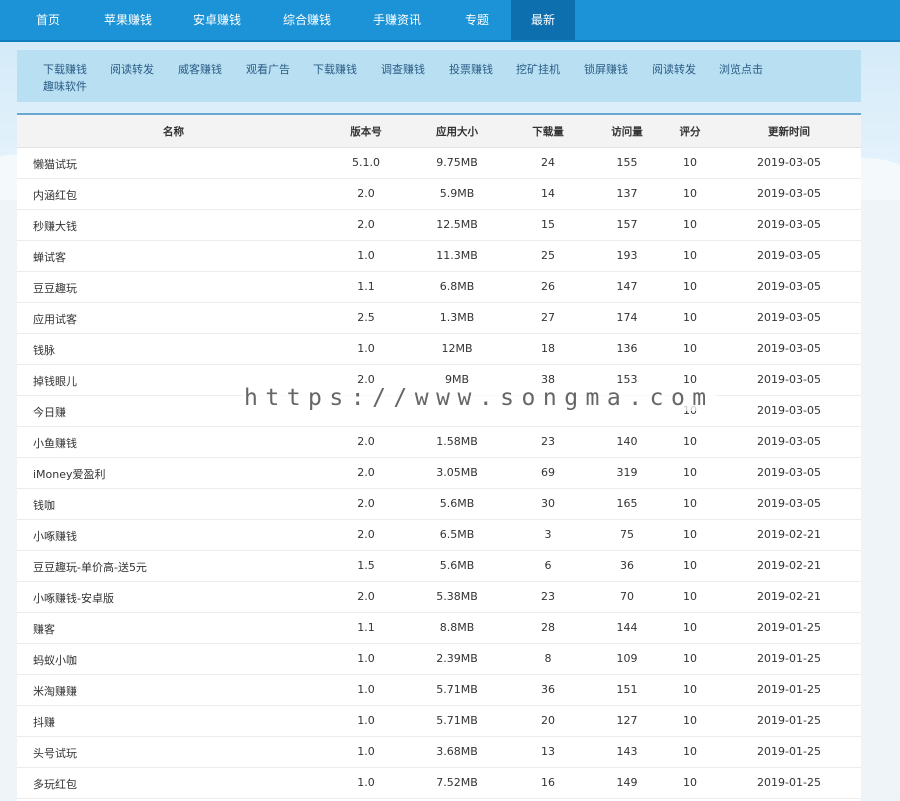  I want to click on top-navigation: 首页 苹果赚钱 安卓赚钱 综合赚钱 手赚资讯 专题 最新, so click(450, 21).